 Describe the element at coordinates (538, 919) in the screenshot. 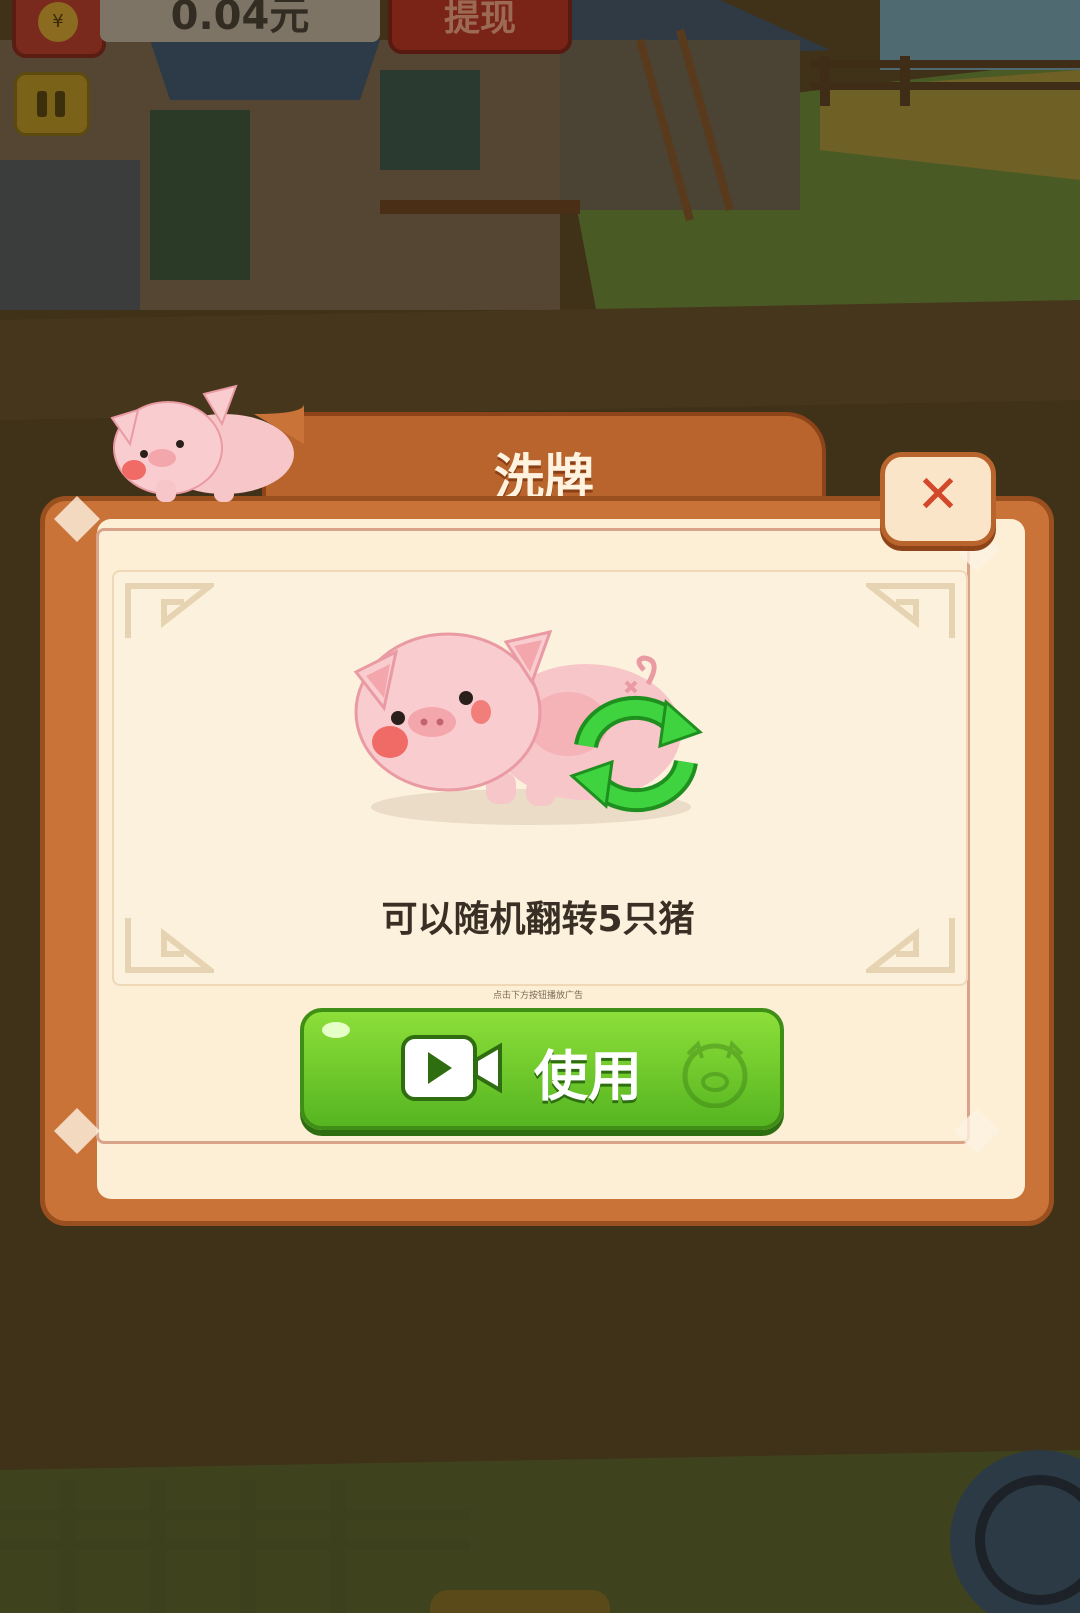

I see `item-description: 可以随机翻转5只猪` at that location.